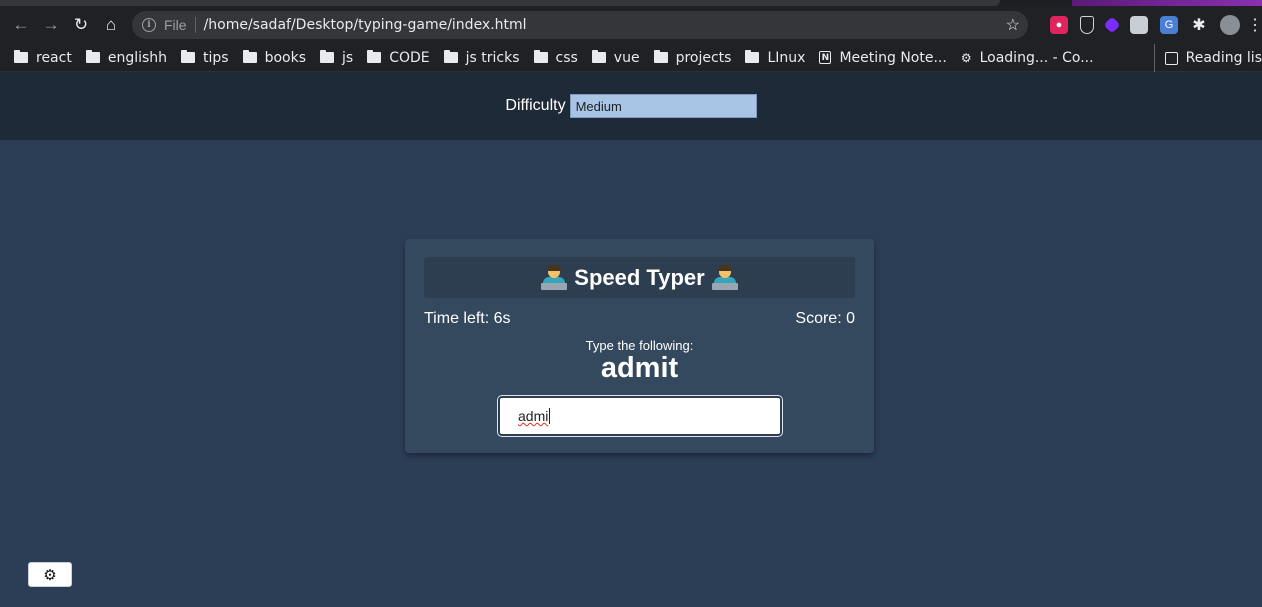 Image resolution: width=1262 pixels, height=607 pixels. Describe the element at coordinates (149, 25) in the screenshot. I see `info-icon: i` at that location.